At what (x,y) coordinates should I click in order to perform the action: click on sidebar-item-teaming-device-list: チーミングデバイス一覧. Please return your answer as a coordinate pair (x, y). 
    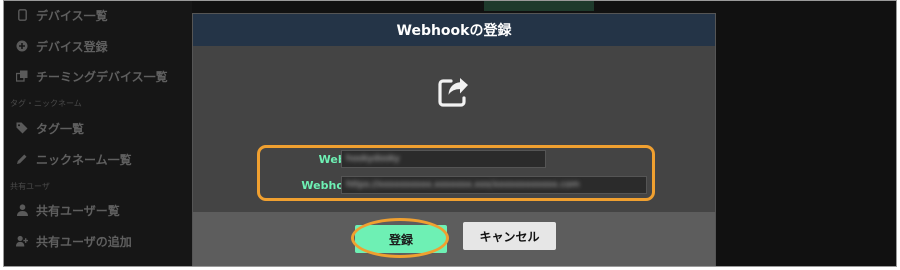
    Looking at the image, I should click on (92, 76).